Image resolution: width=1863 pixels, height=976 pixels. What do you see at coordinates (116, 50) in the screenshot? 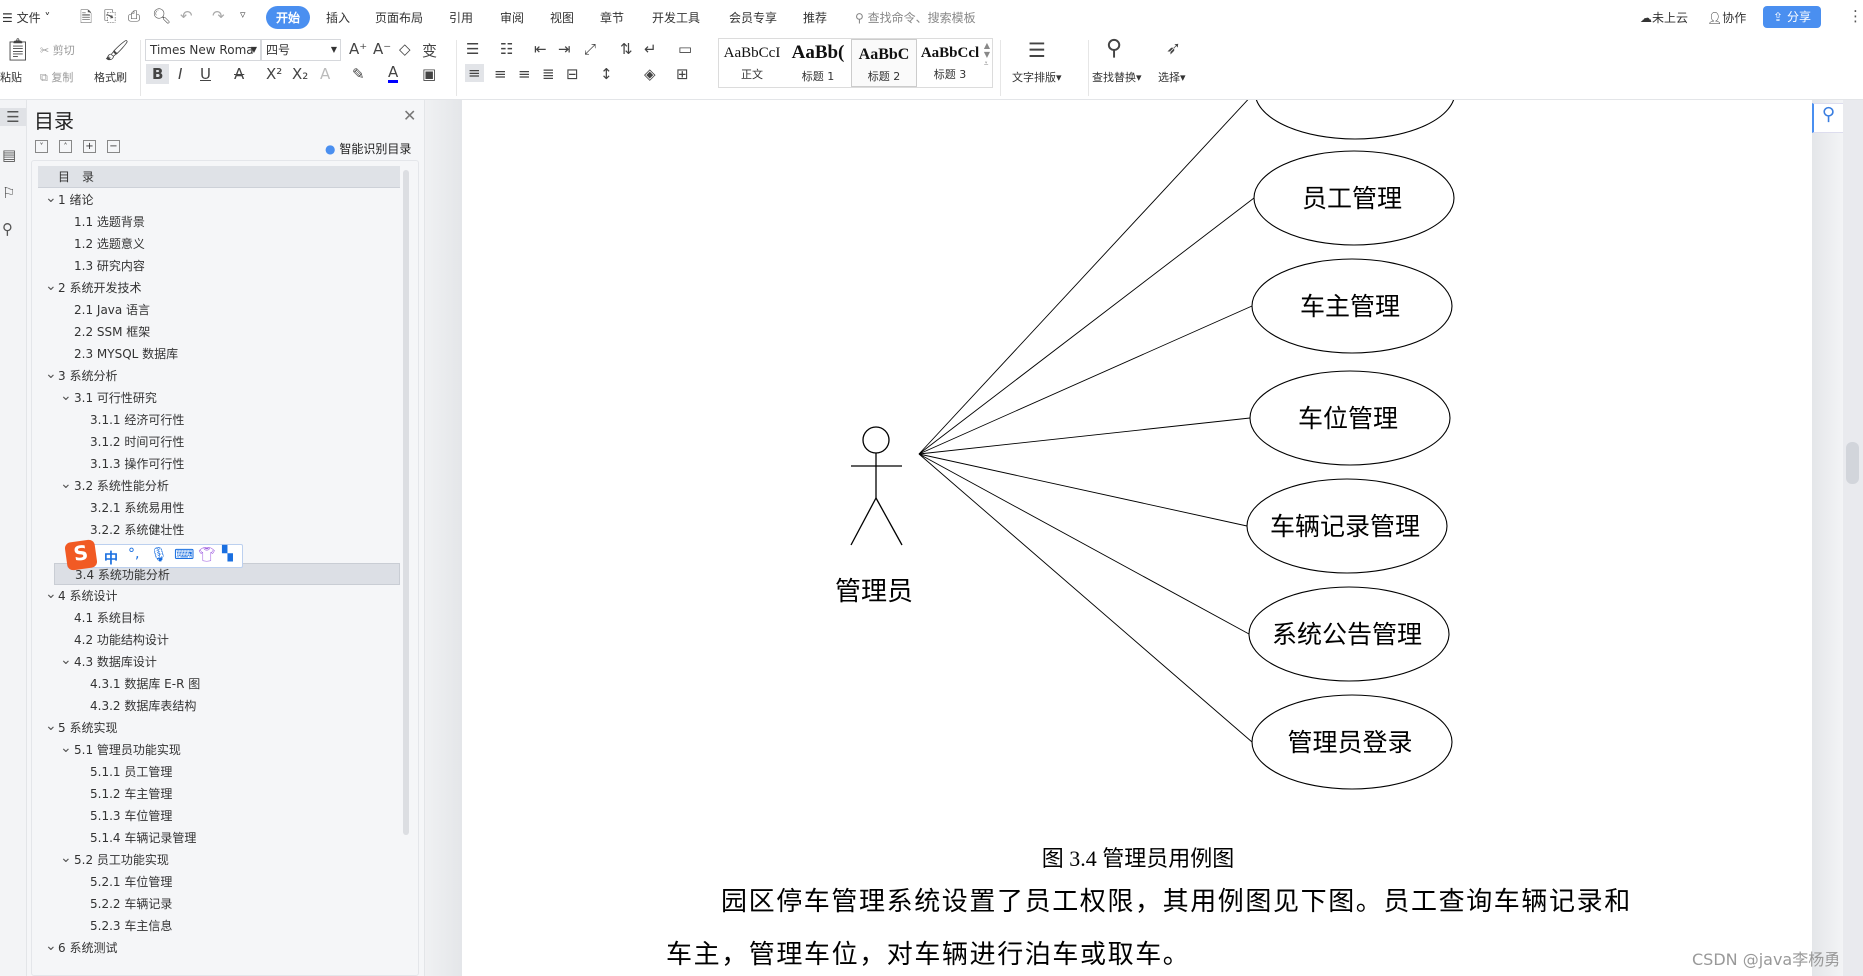
I see `format-painter-icon: 🖌︎` at bounding box center [116, 50].